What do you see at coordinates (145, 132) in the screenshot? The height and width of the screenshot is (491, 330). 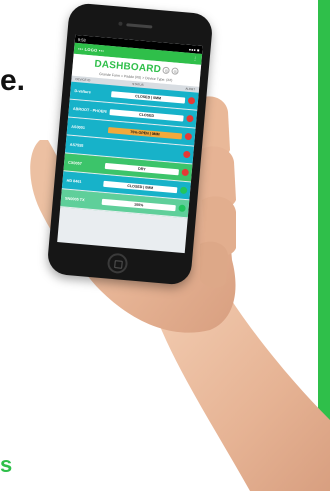 I see `device-status-badge: 75% OPEN | 0MM` at bounding box center [145, 132].